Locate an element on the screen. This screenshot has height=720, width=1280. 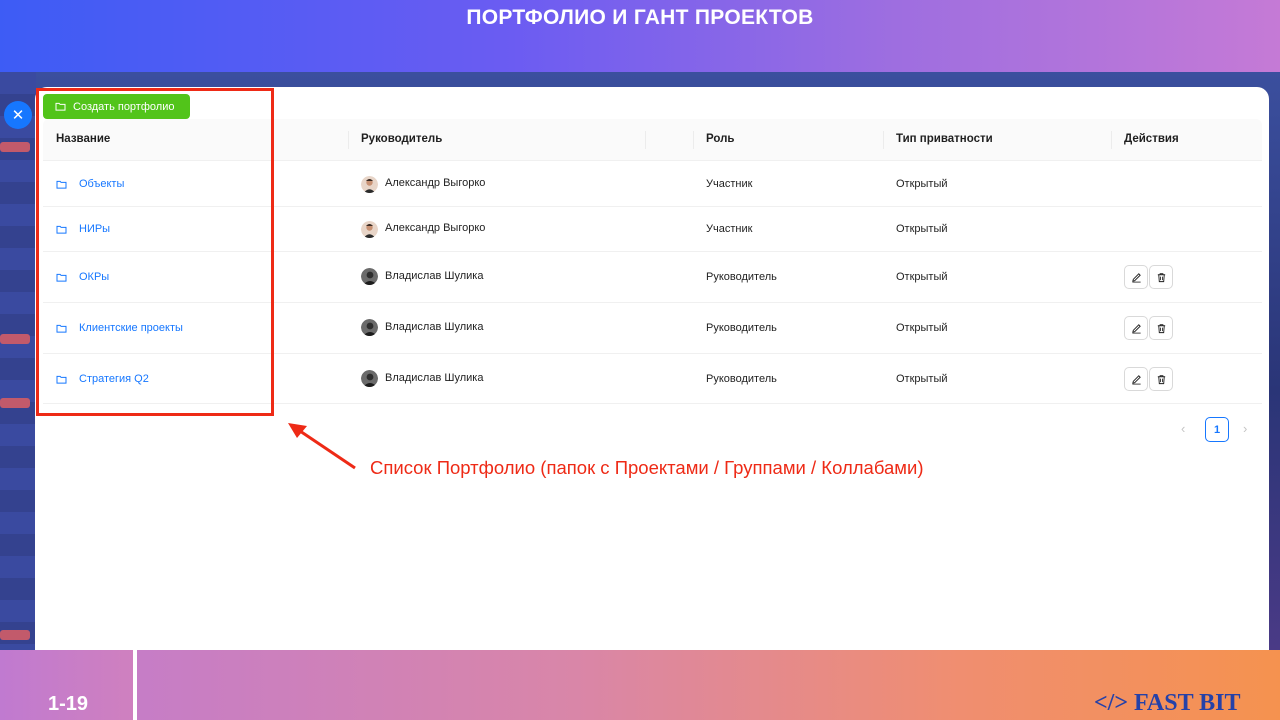
column-header-actions: Действия is located at coordinates (1151, 139).